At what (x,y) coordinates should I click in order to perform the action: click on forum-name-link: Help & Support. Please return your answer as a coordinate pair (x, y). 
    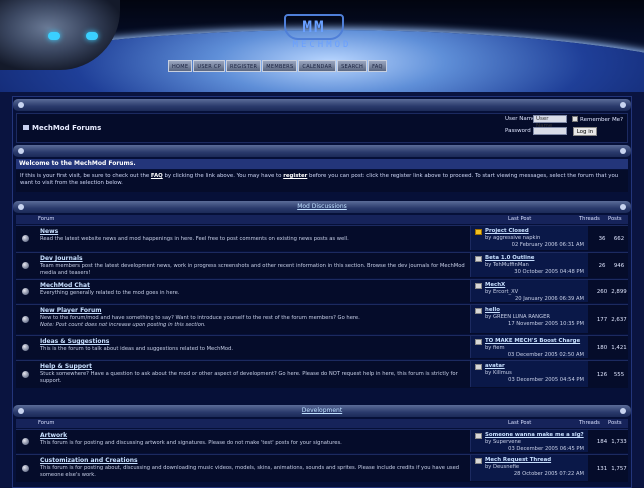
    Looking at the image, I should click on (66, 366).